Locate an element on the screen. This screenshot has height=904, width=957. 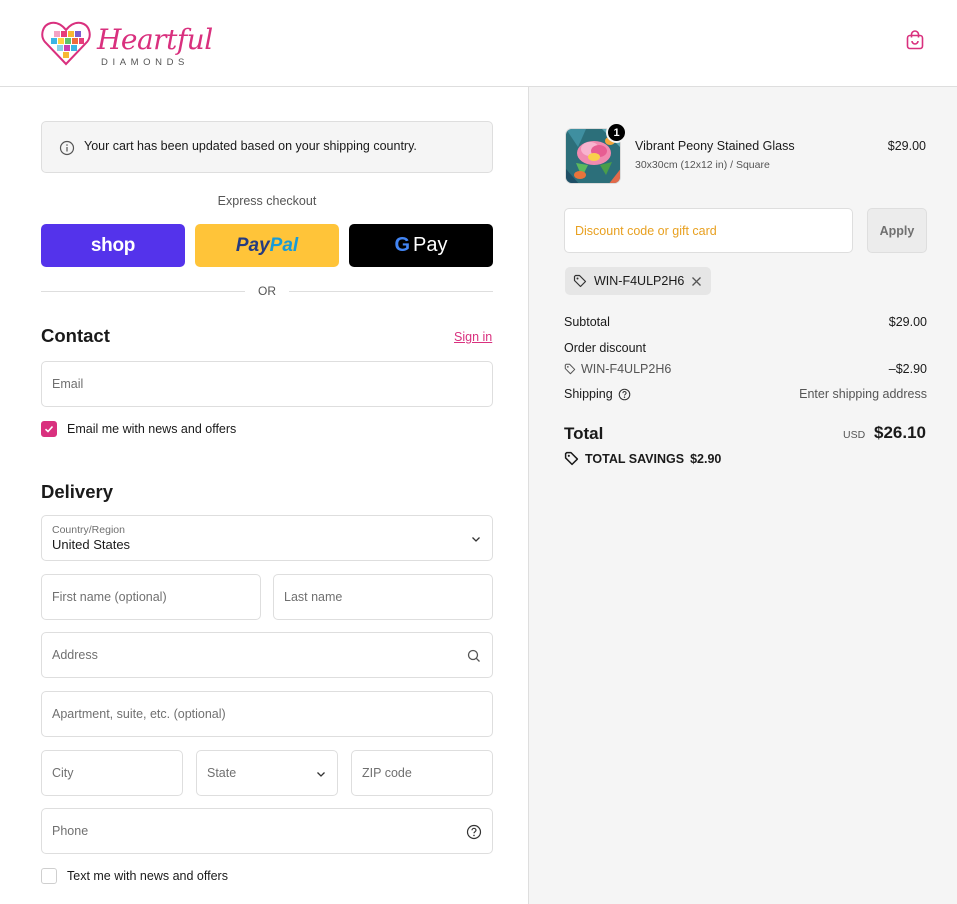
apartment-field: Apartment, suite, etc. (optional) is located at coordinates (267, 714).